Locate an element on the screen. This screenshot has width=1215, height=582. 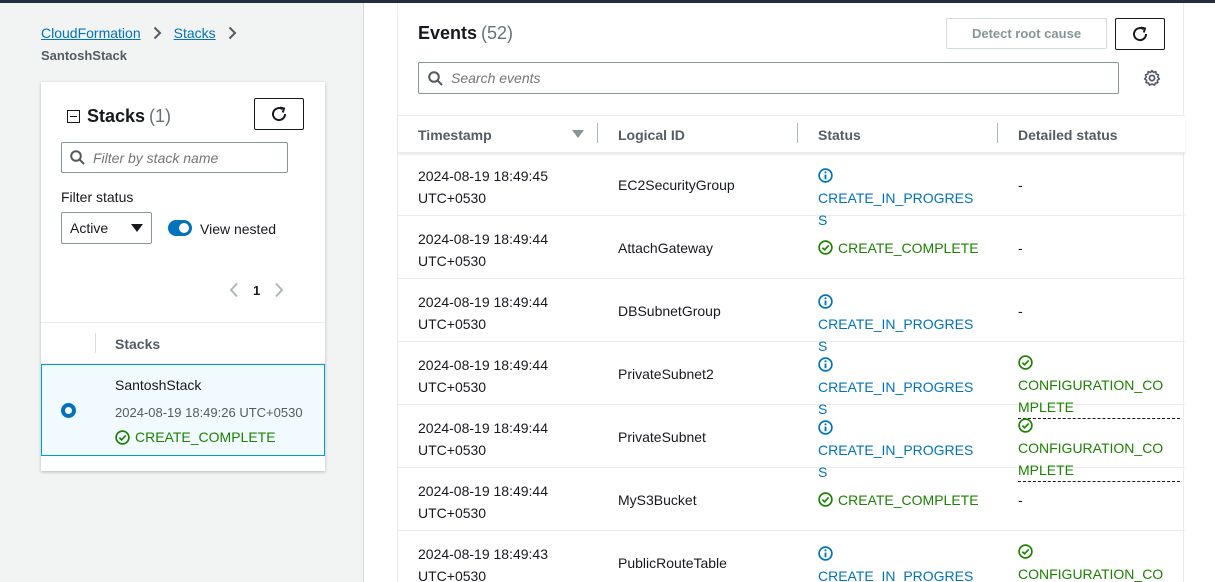
events-refresh-button is located at coordinates (1140, 34).